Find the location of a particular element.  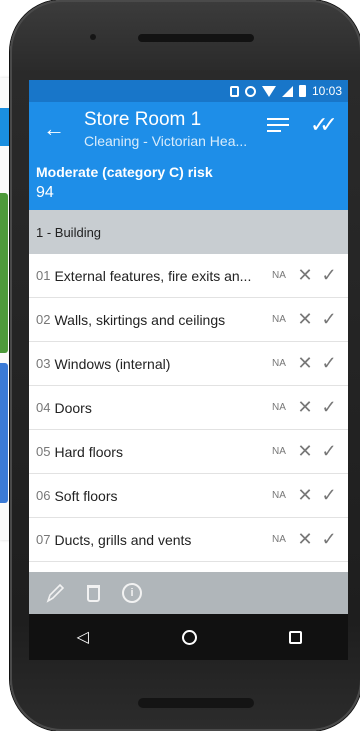

alarm-icon is located at coordinates (250, 91).